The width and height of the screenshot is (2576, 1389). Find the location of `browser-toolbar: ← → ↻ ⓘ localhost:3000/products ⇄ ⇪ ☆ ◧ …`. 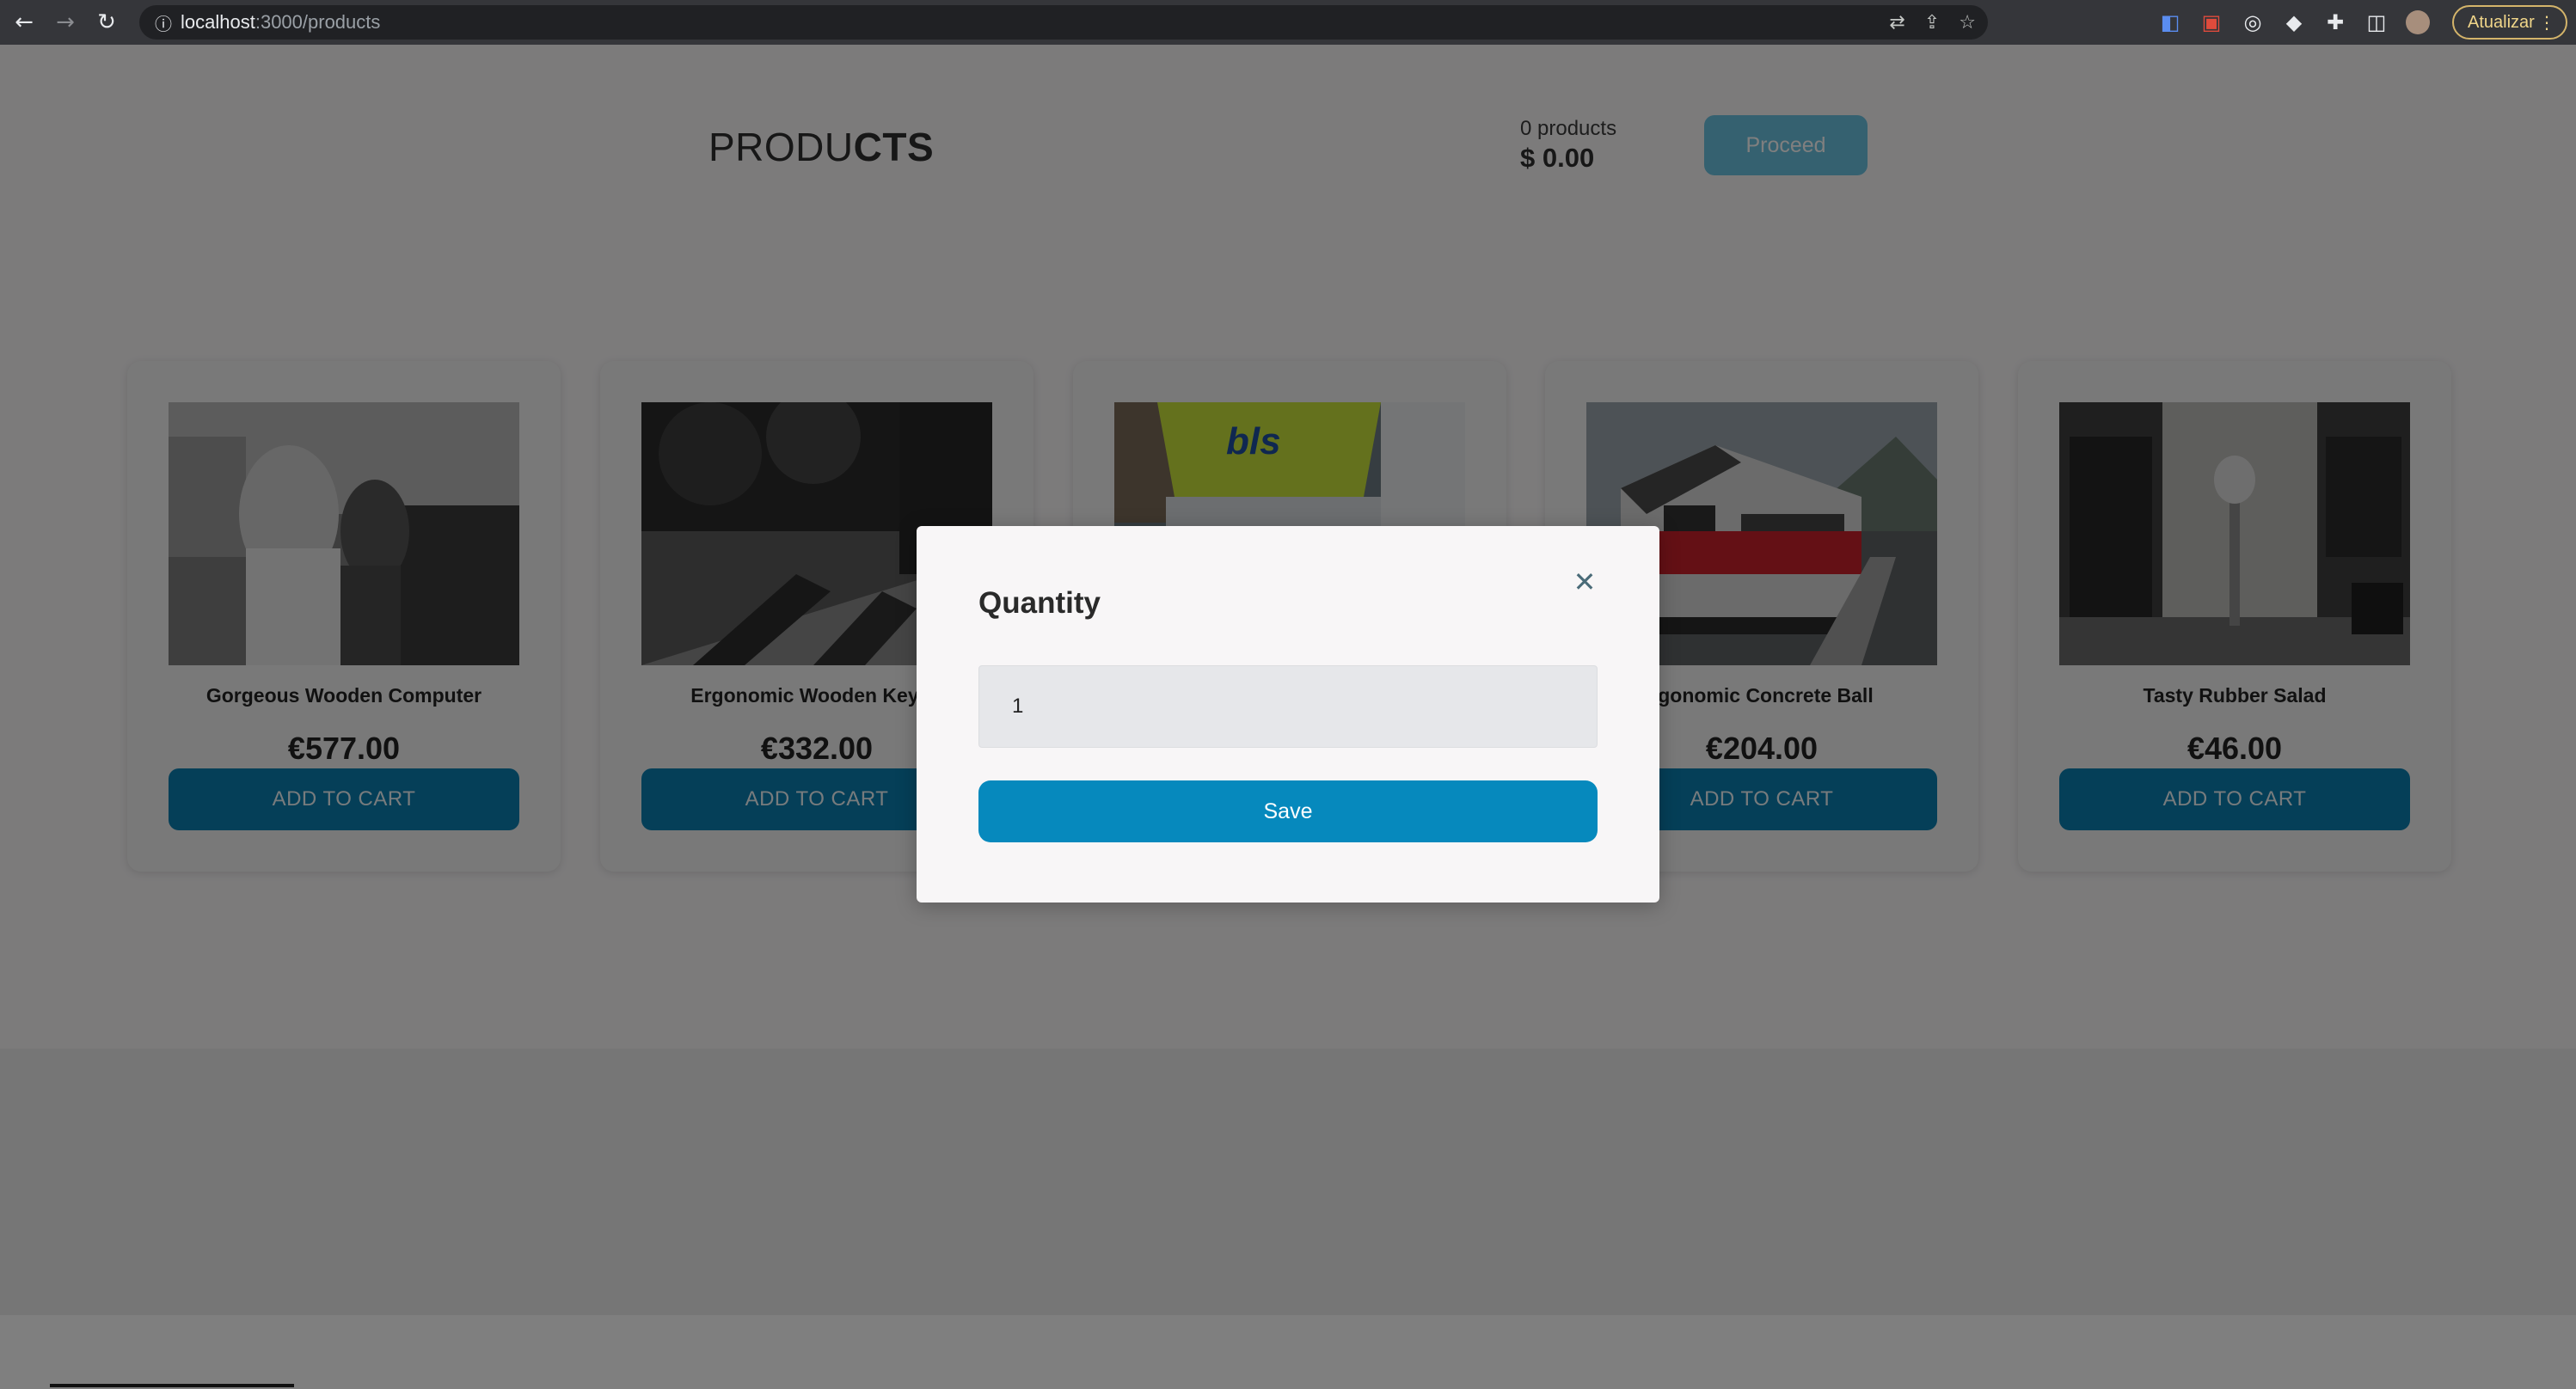

browser-toolbar: ← → ↻ ⓘ localhost:3000/products ⇄ ⇪ ☆ ◧ … is located at coordinates (1288, 23).